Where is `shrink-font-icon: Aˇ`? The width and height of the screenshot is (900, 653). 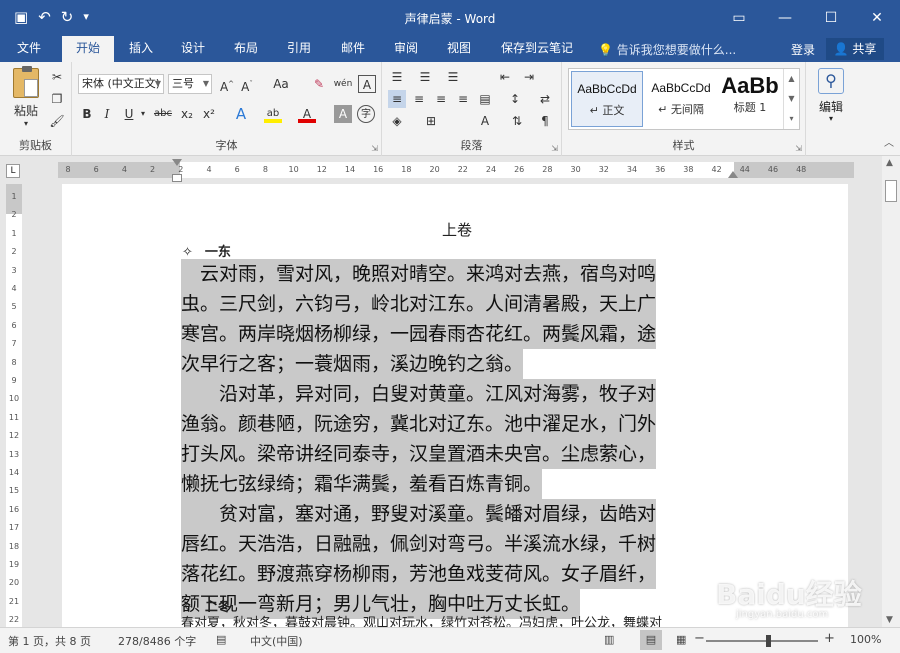
shrink-font-icon: Aˇ is located at coordinates (247, 84).